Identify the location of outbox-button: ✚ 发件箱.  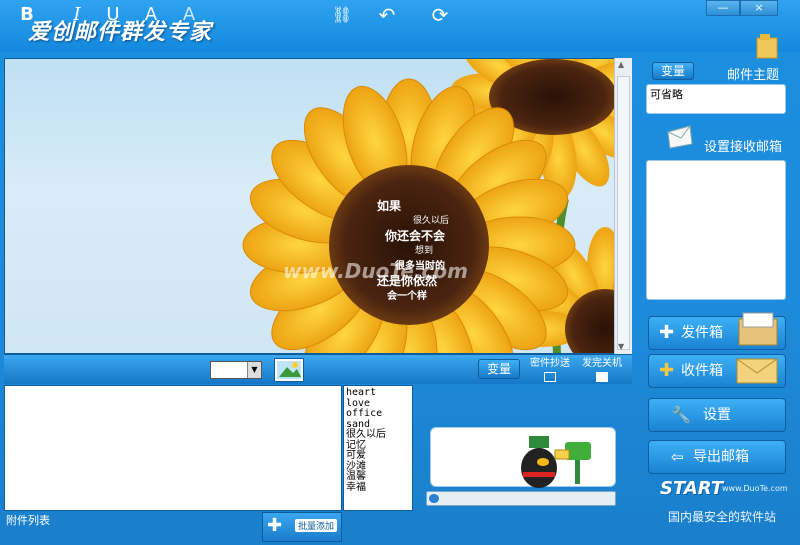
(717, 331).